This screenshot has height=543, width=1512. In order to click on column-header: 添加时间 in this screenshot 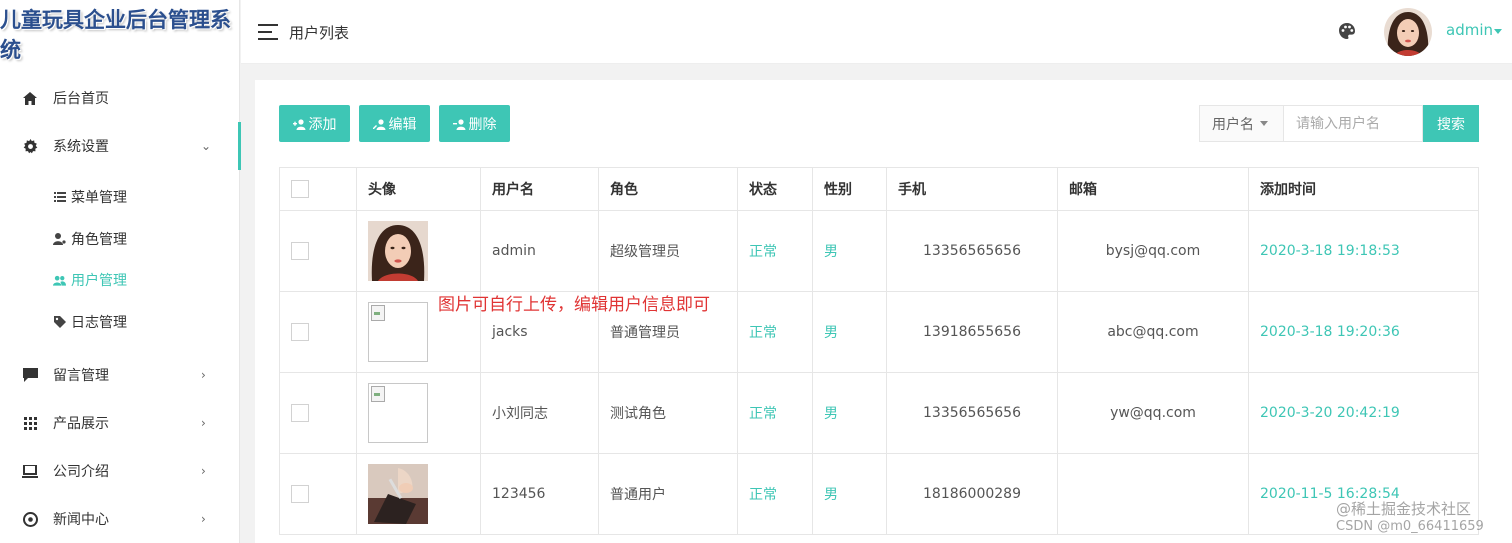, I will do `click(1363, 189)`.